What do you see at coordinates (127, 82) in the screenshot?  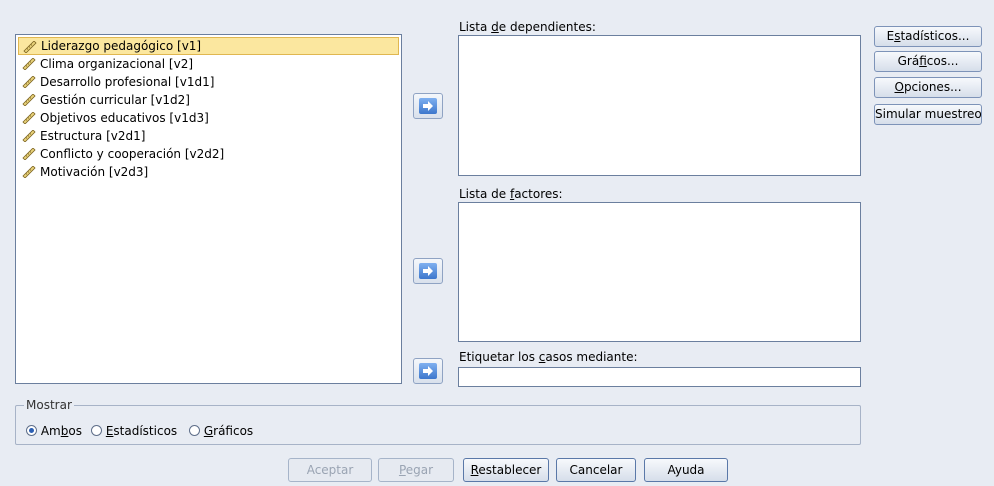 I see `variable-label: Desarrollo profesional [v1d1]` at bounding box center [127, 82].